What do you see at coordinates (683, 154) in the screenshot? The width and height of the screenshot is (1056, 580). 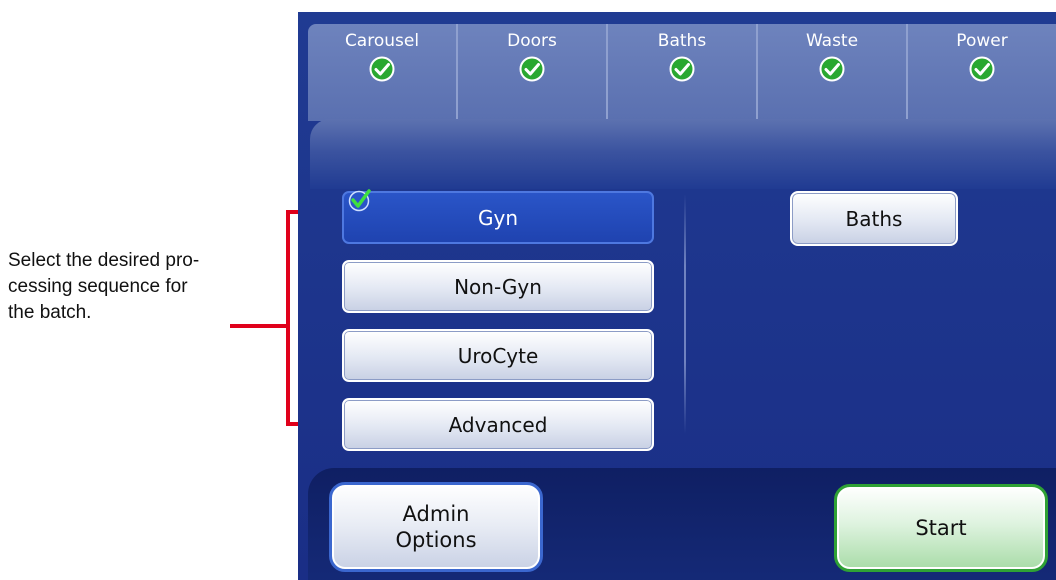 I see `panel-header` at bounding box center [683, 154].